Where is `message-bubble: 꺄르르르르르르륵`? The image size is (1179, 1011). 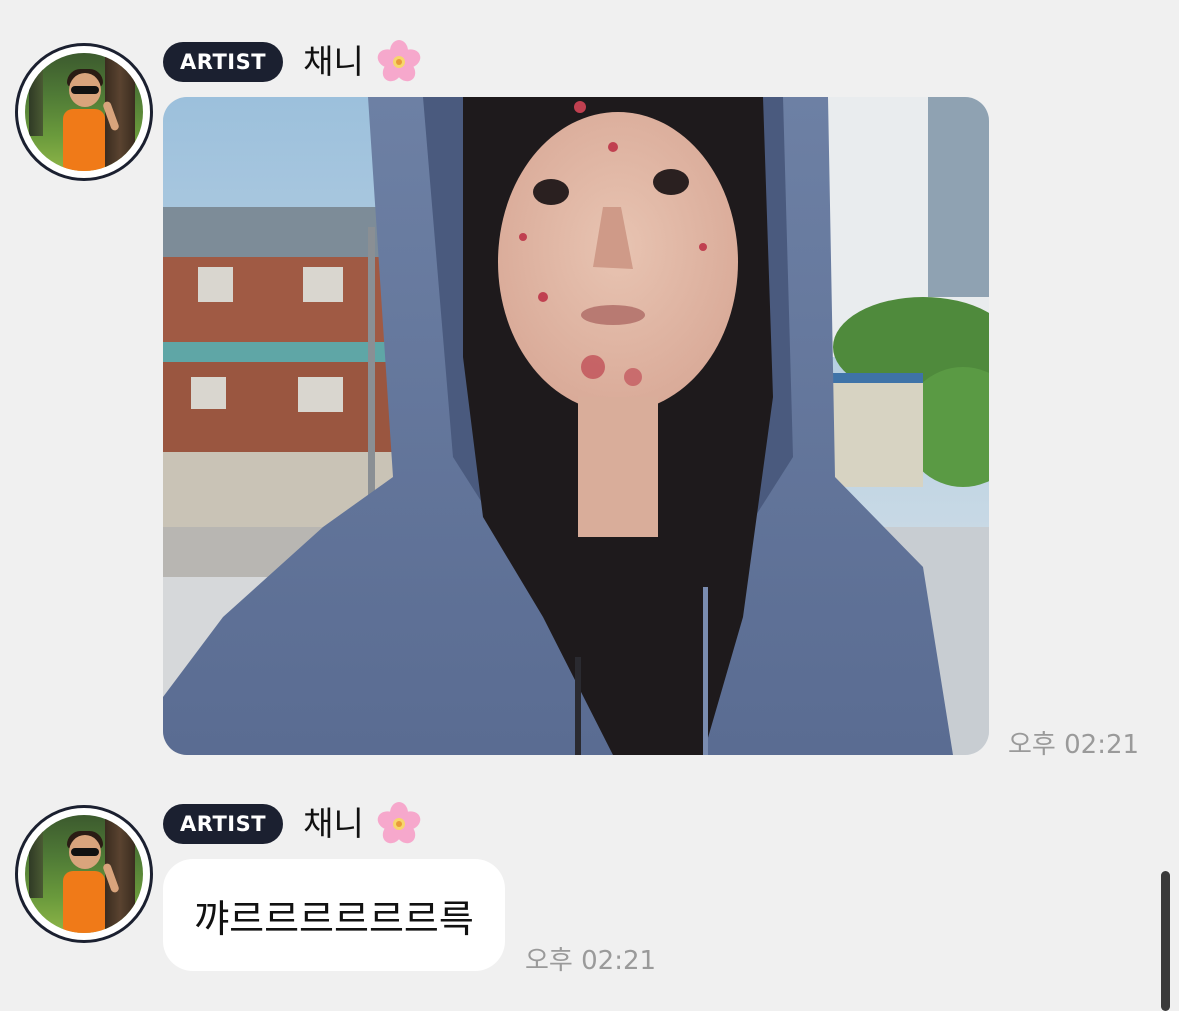 message-bubble: 꺄르르르르르르륵 is located at coordinates (334, 915).